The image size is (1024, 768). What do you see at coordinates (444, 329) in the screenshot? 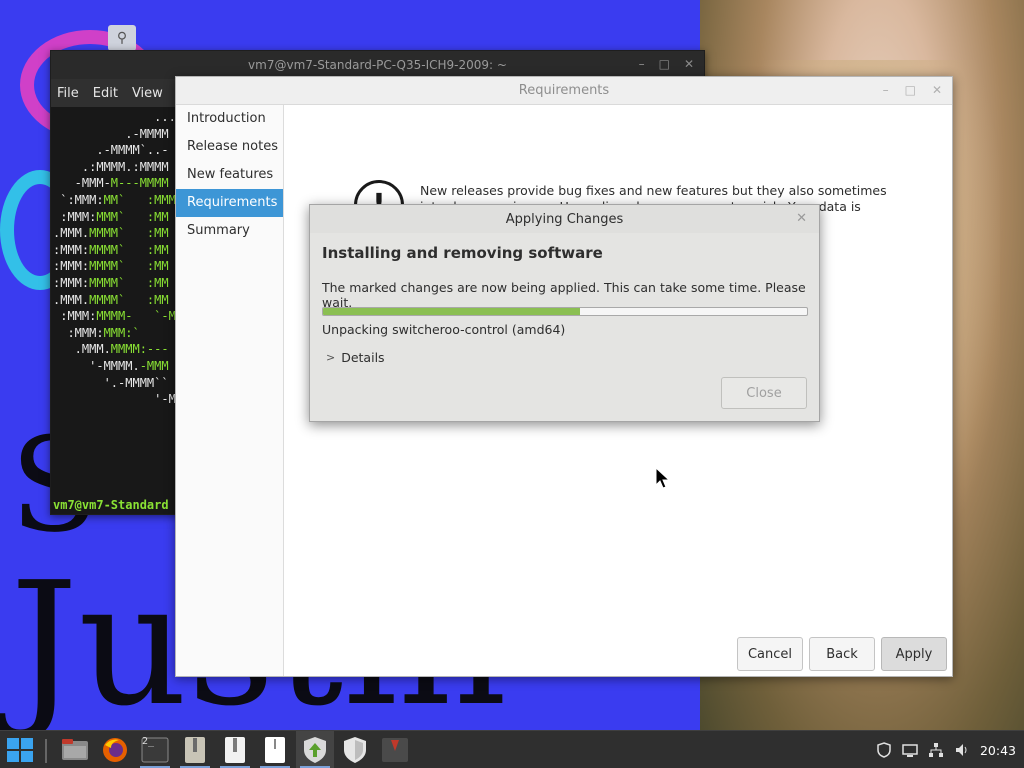
I see `progress-status: Unpacking switcheroo-control (amd64)` at bounding box center [444, 329].